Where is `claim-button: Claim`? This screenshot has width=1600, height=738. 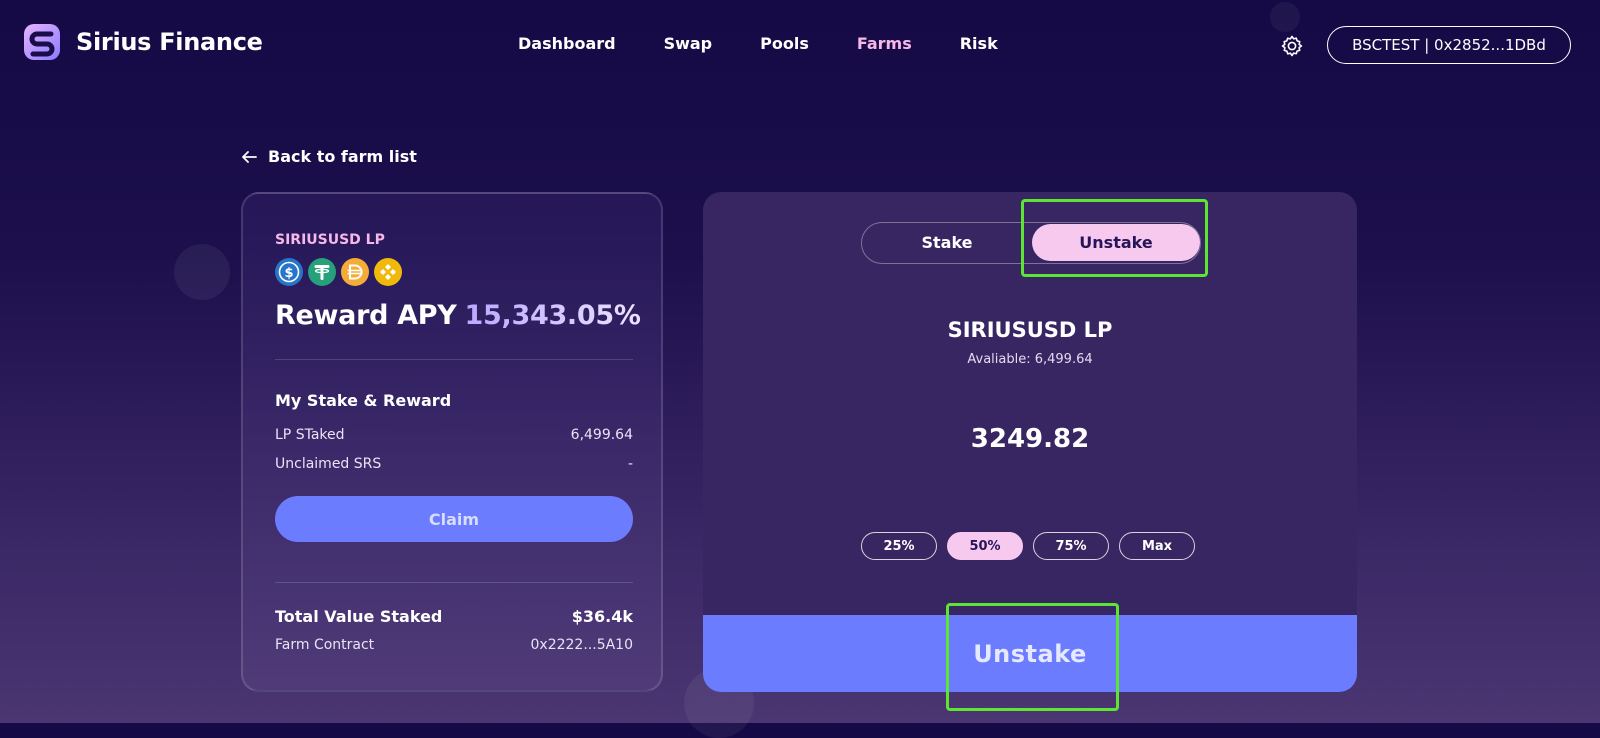 claim-button: Claim is located at coordinates (454, 519).